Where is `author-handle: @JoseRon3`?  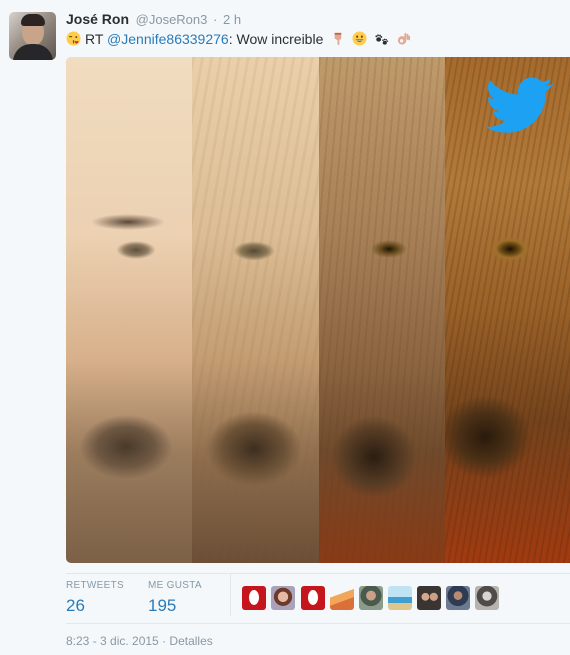 author-handle: @JoseRon3 is located at coordinates (172, 19).